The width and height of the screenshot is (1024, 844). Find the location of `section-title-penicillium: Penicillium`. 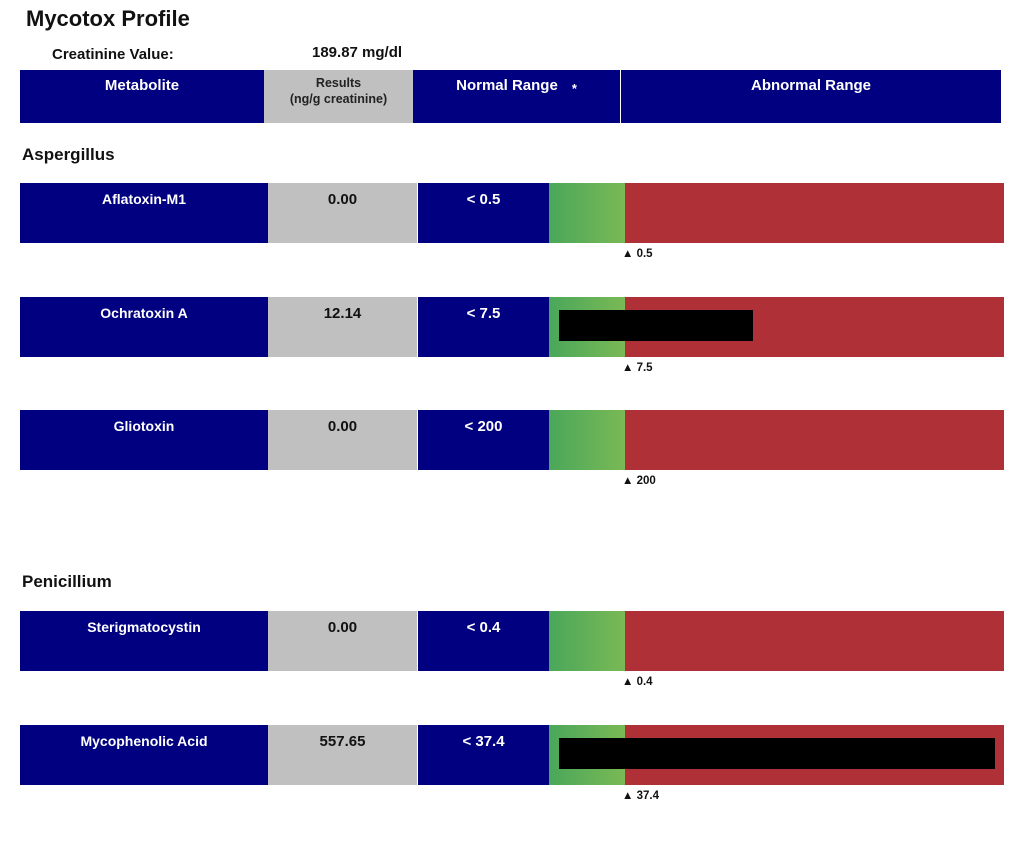

section-title-penicillium: Penicillium is located at coordinates (67, 581).